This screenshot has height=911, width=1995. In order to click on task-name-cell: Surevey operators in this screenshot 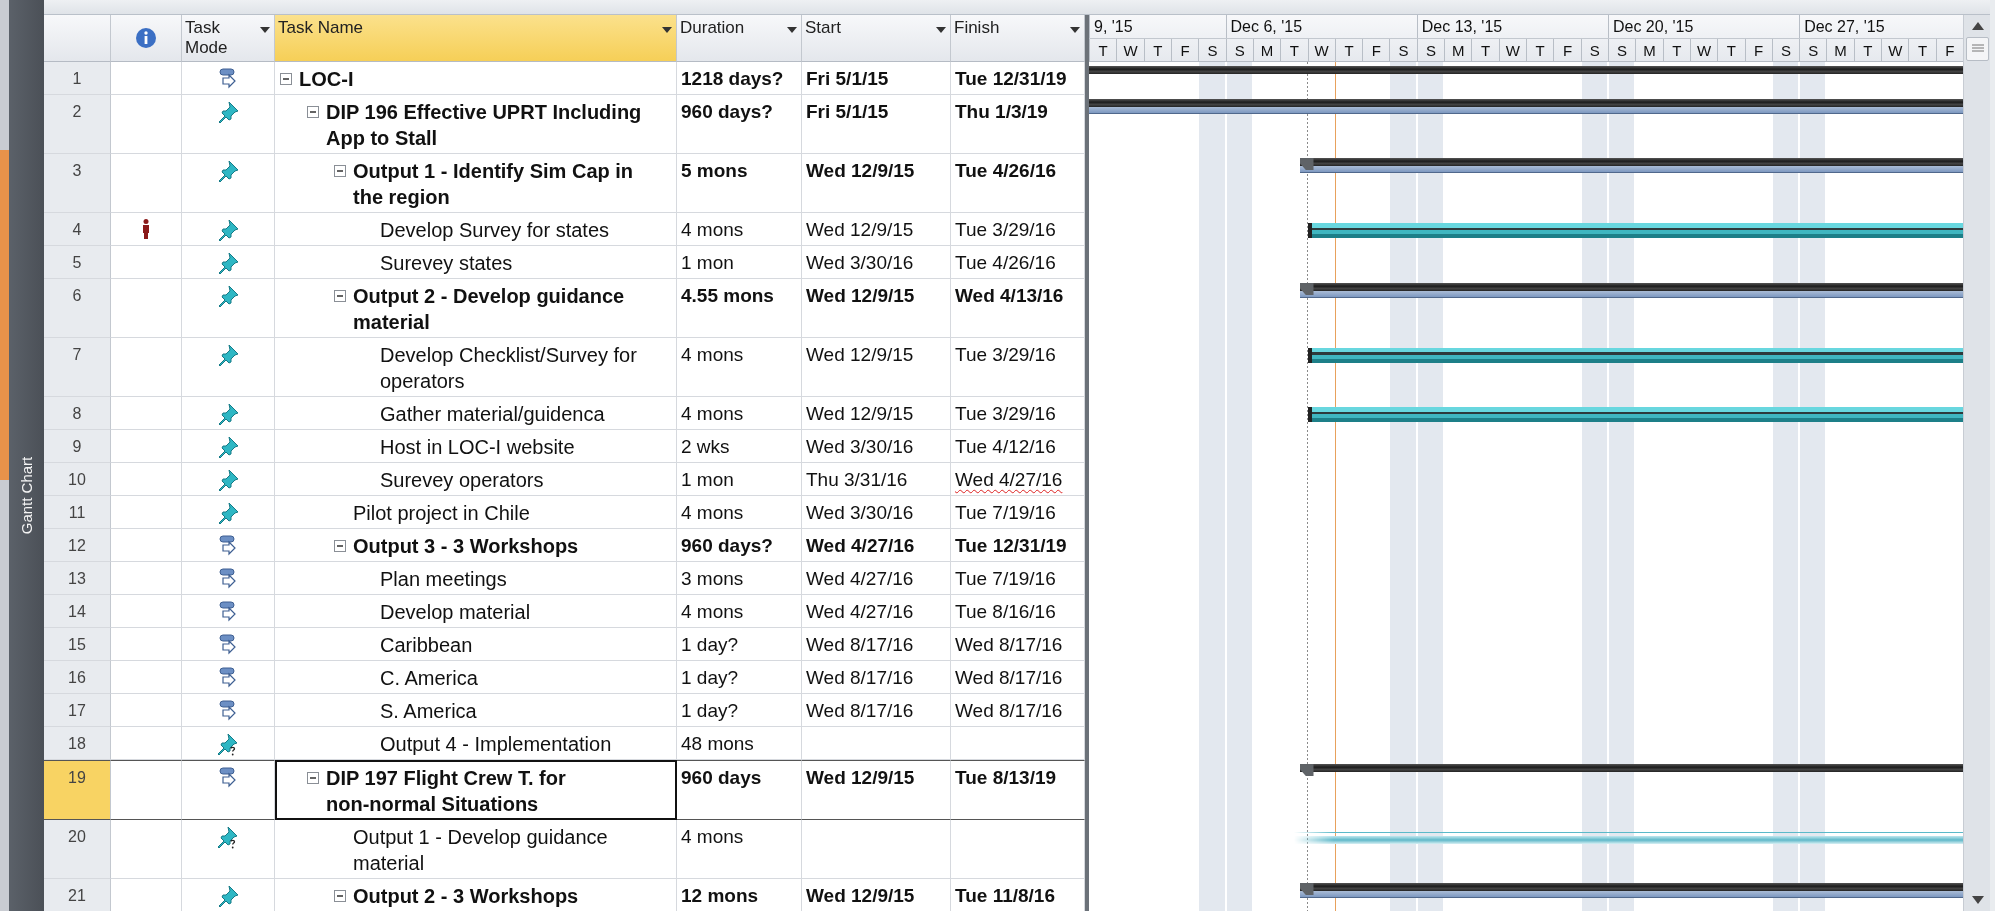, I will do `click(476, 479)`.